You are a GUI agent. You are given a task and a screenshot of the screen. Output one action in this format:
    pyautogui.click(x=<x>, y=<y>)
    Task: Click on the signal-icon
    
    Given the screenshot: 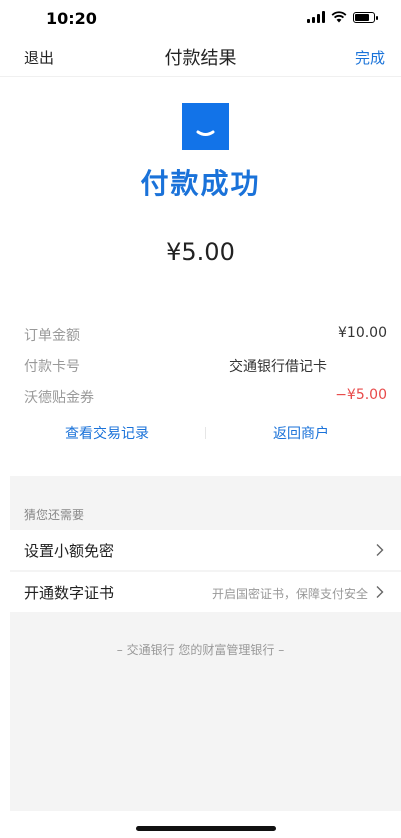 What is the action you would take?
    pyautogui.click(x=316, y=17)
    